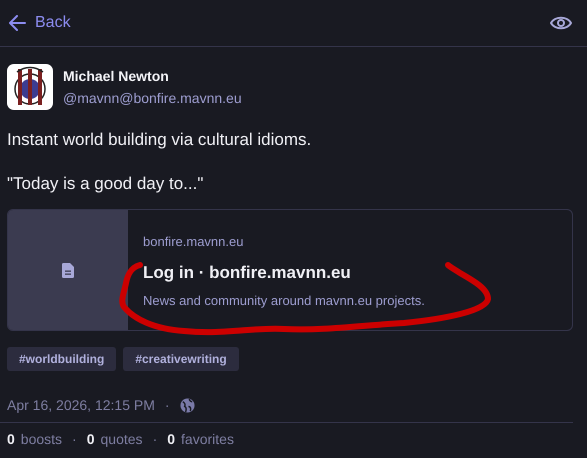  What do you see at coordinates (81, 405) in the screenshot?
I see `post-date: Apr 16, 2026, 12:15 PM` at bounding box center [81, 405].